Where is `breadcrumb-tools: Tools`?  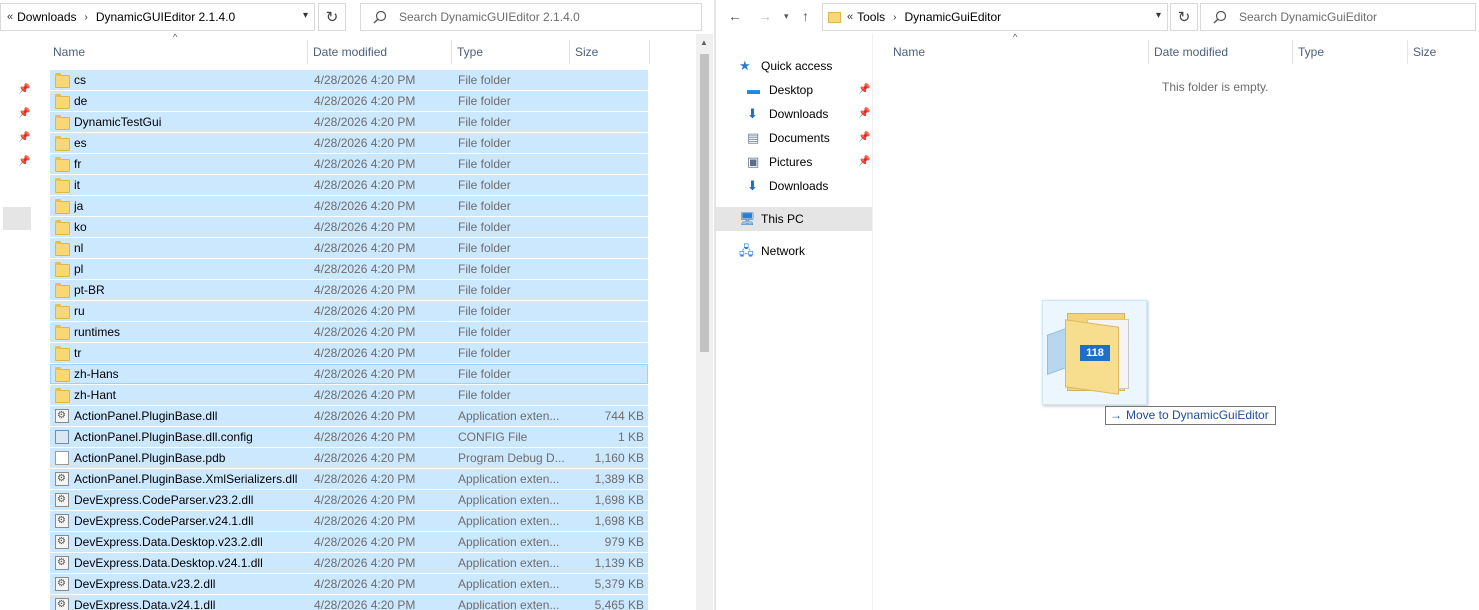 breadcrumb-tools: Tools is located at coordinates (871, 17).